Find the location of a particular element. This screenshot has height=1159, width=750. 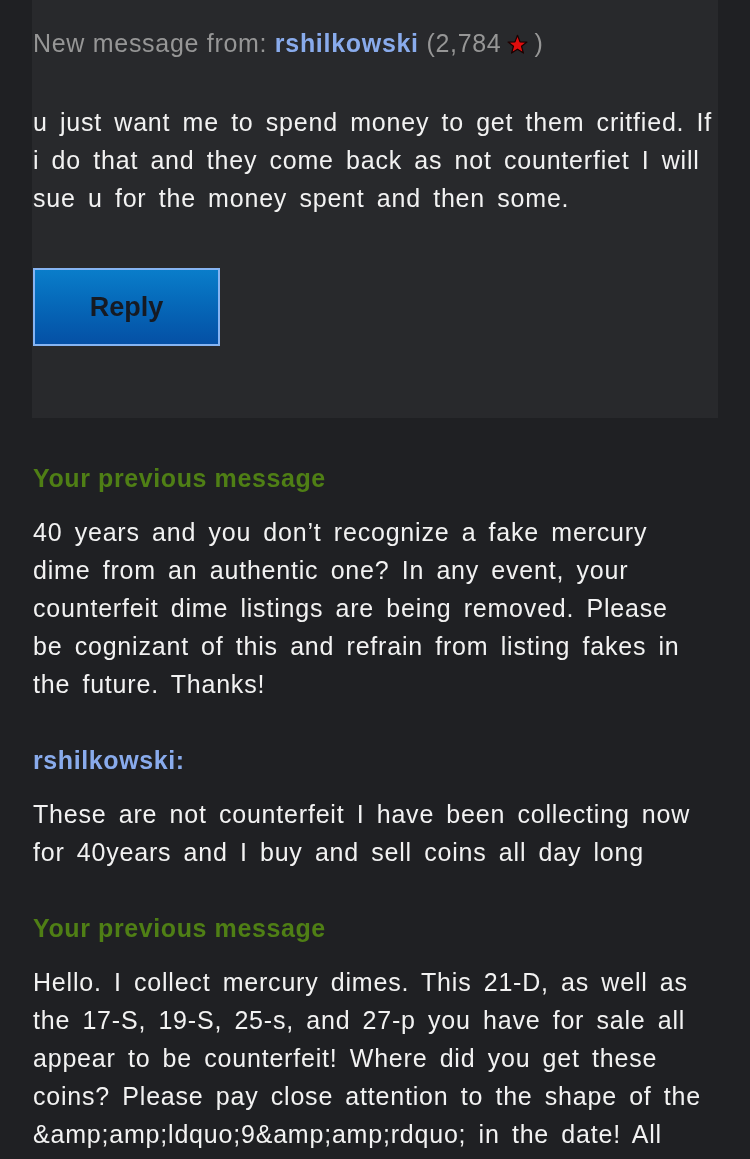

message-heading: rshilkowski: is located at coordinates (109, 760).